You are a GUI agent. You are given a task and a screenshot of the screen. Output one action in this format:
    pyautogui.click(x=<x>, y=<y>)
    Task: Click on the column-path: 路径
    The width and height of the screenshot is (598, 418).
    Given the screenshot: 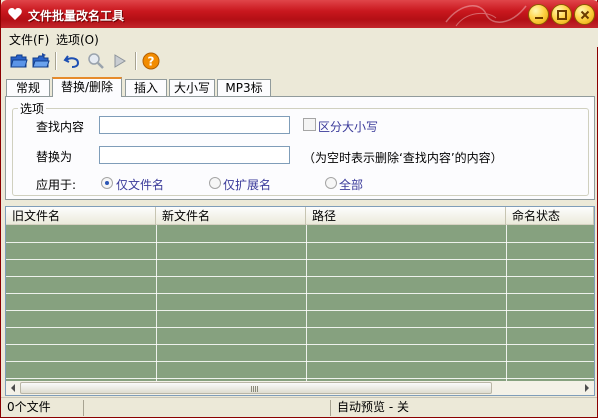 What is the action you would take?
    pyautogui.click(x=406, y=216)
    